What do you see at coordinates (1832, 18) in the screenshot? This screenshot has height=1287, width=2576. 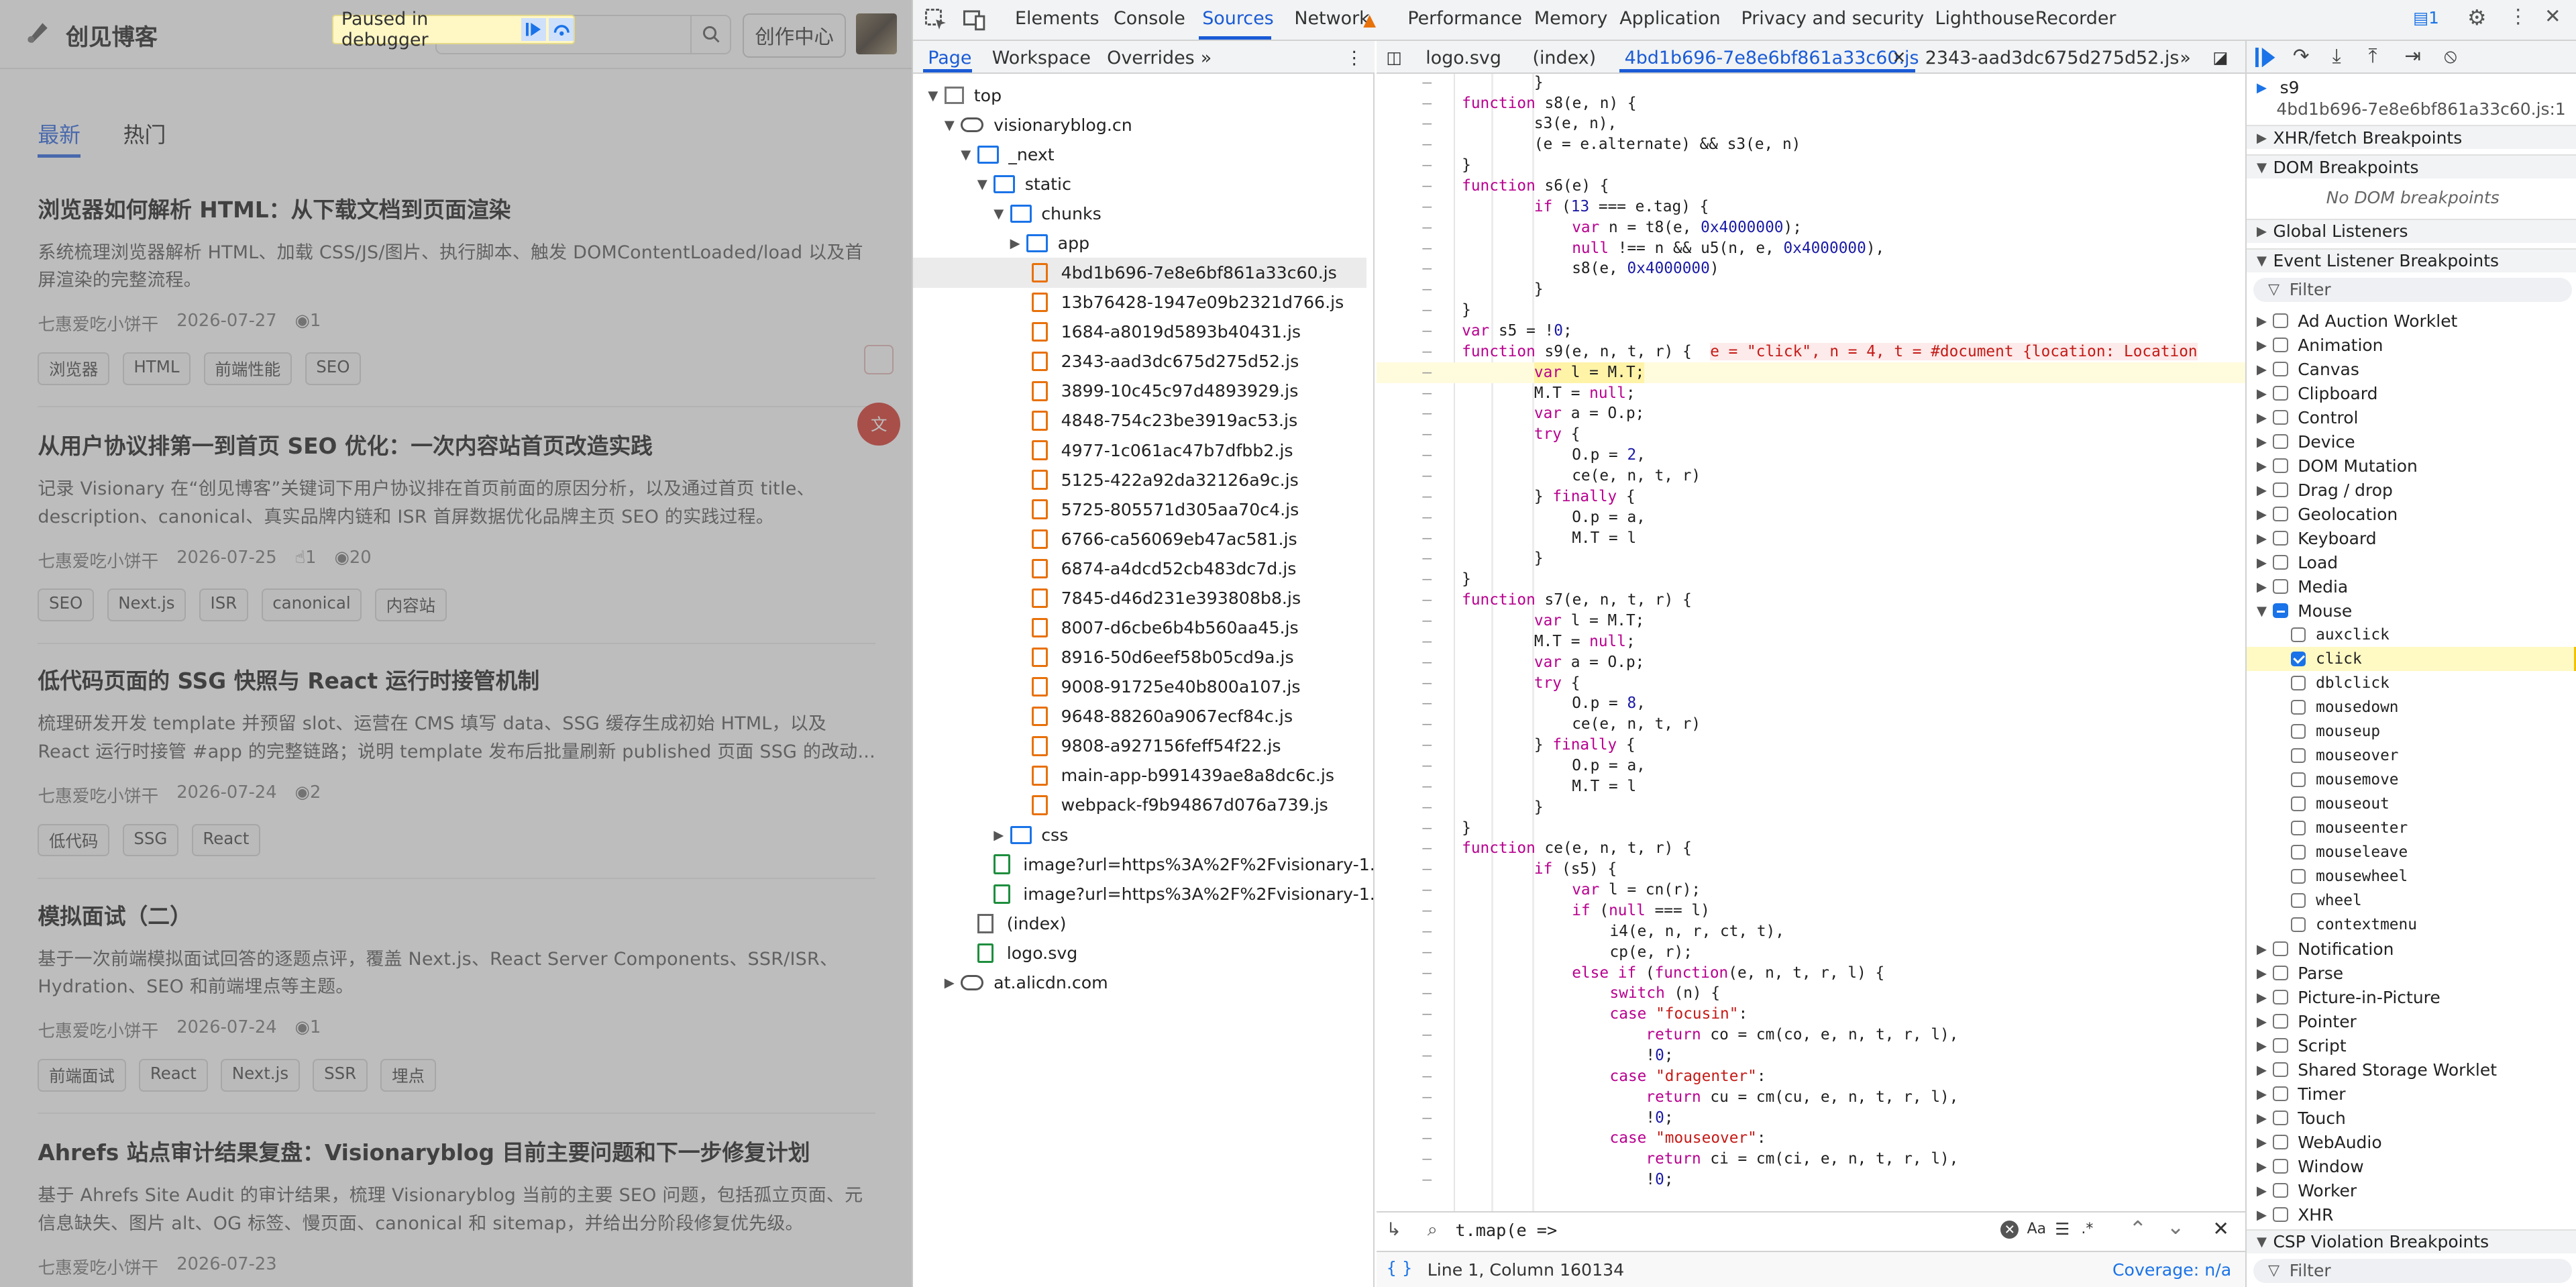 I see `tab-privacy-security: Privacy and security` at bounding box center [1832, 18].